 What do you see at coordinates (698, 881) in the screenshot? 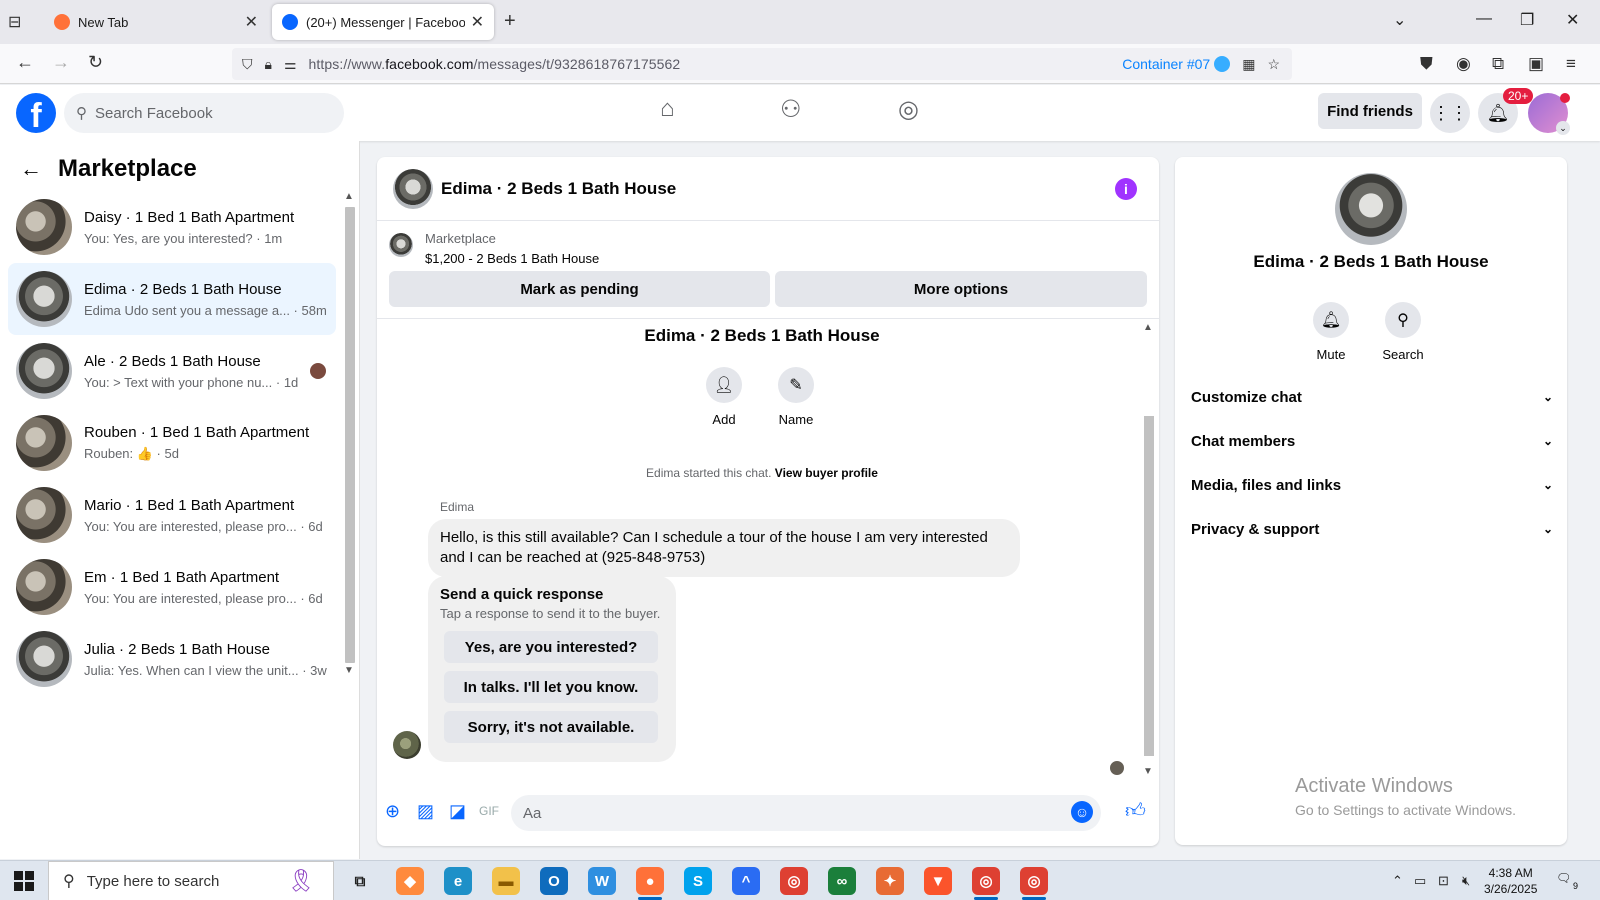
I see `skype-icon: S` at bounding box center [698, 881].